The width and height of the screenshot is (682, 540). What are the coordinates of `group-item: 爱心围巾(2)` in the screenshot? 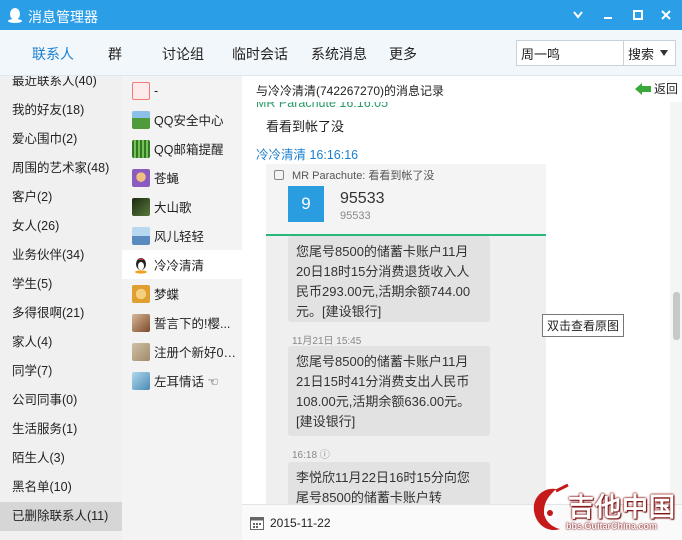 It's located at (61, 139).